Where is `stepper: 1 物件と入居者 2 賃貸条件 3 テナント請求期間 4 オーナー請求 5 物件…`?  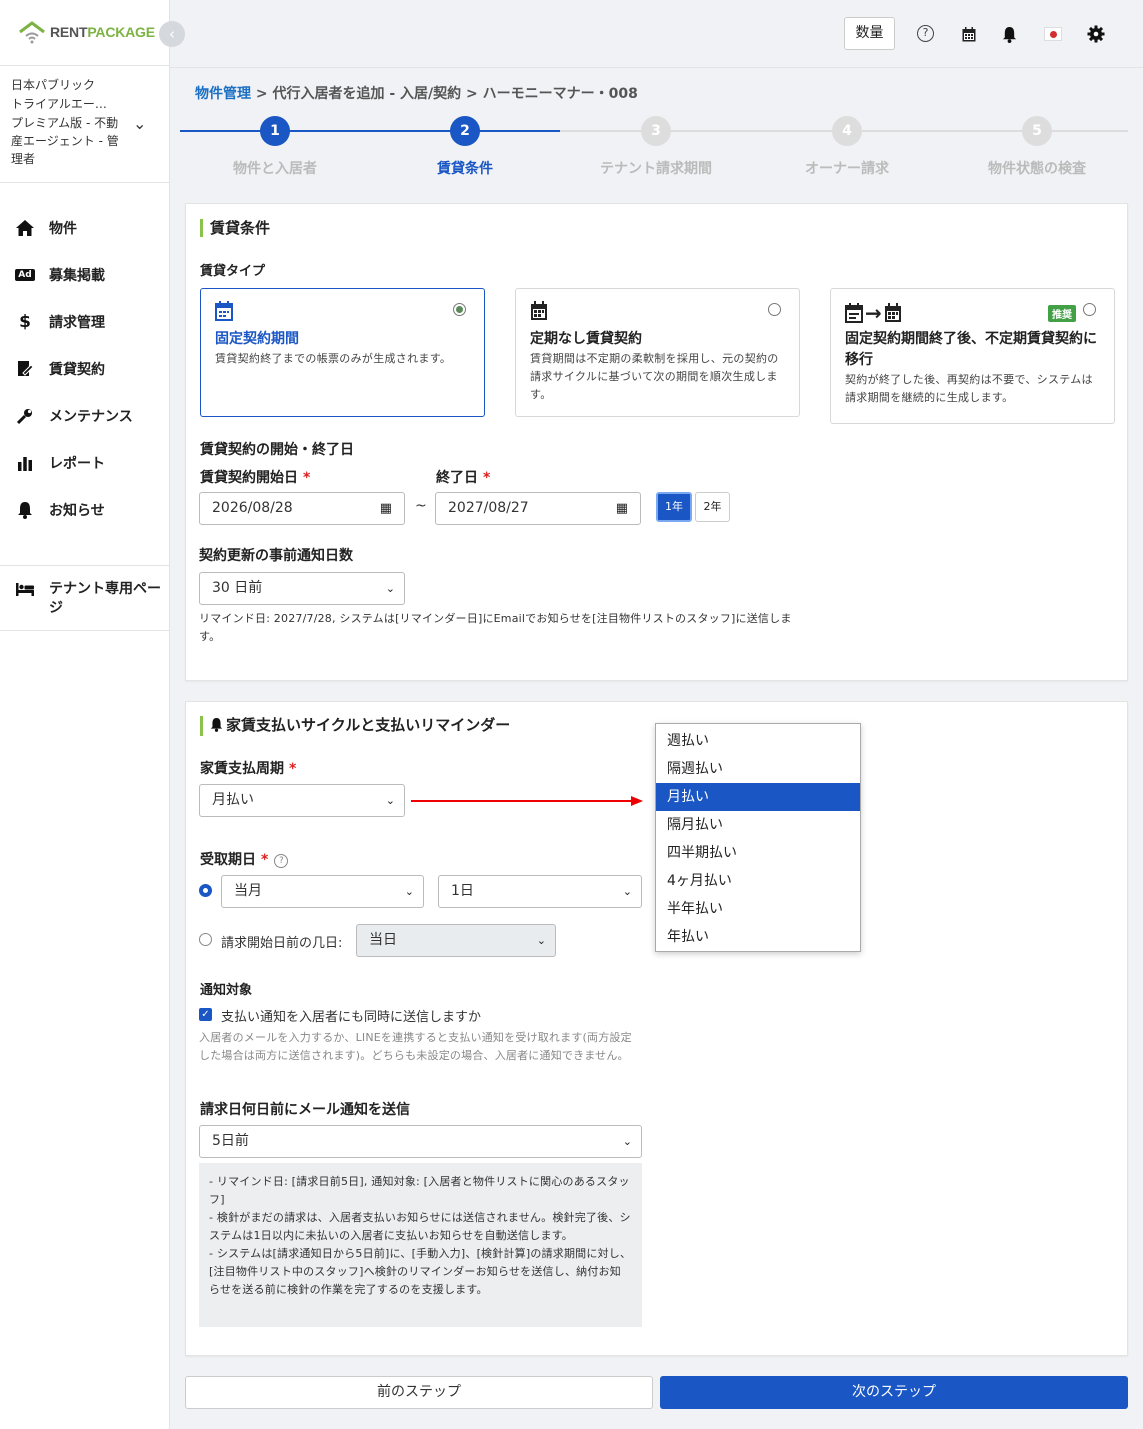 stepper: 1 物件と入居者 2 賃貸条件 3 テナント請求期間 4 オーナー請求 5 物件… is located at coordinates (654, 148).